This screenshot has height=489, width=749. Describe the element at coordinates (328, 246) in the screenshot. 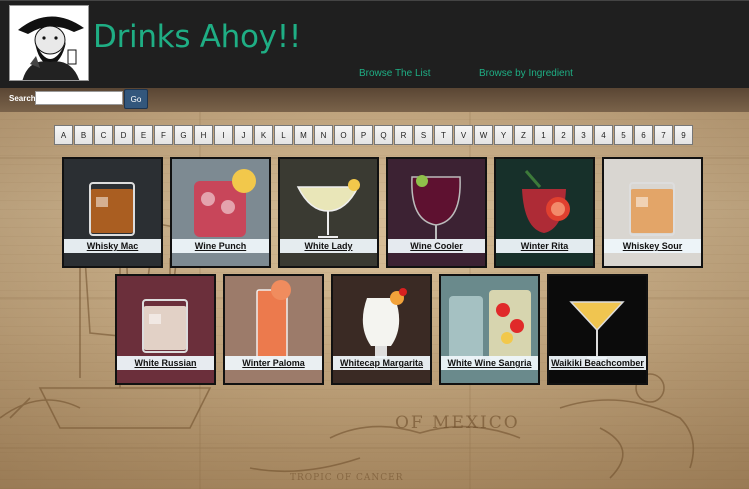

I see `drink-name-link: White Lady` at that location.